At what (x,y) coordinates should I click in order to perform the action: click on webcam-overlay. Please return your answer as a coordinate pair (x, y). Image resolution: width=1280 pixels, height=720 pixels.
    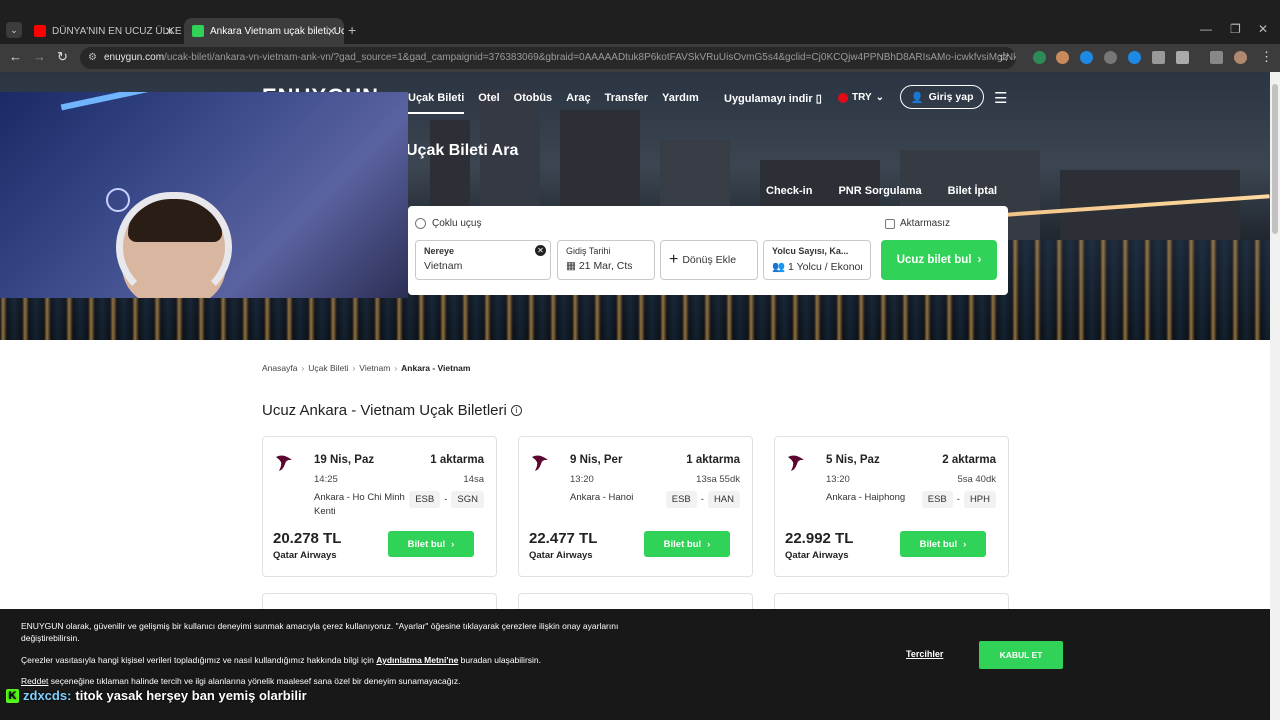
    Looking at the image, I should click on (204, 195).